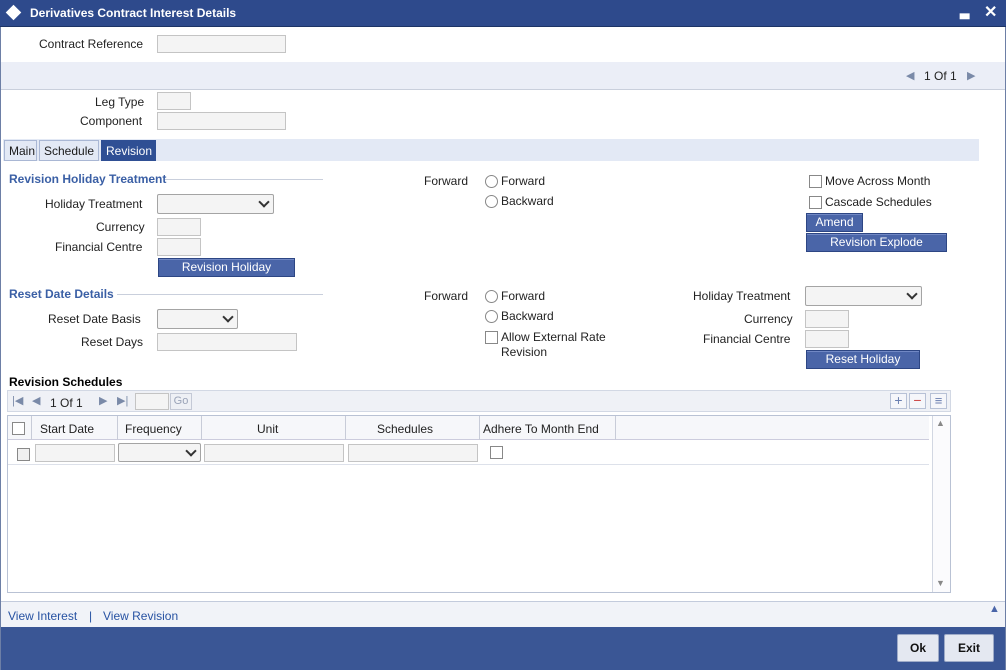 Image resolution: width=1006 pixels, height=670 pixels. I want to click on reset-financial-centre-field, so click(827, 339).